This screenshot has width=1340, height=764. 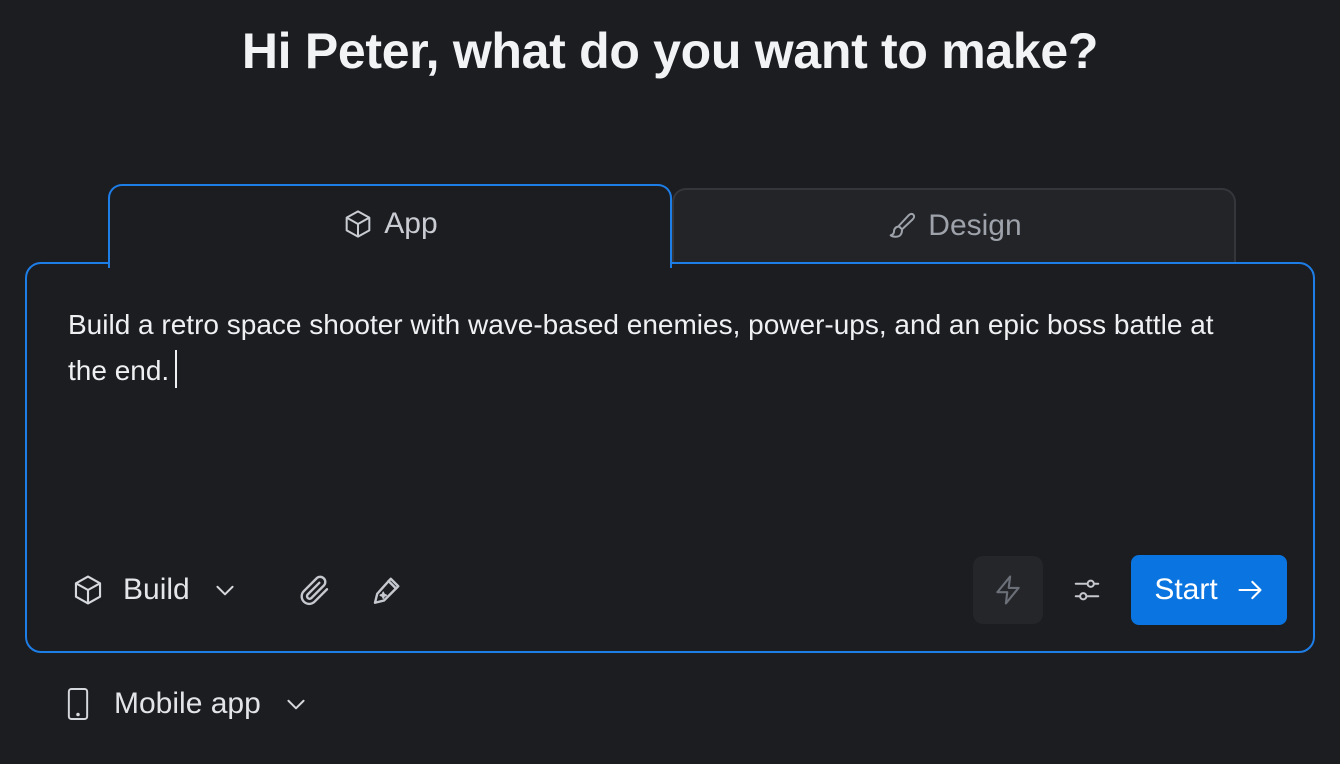 I want to click on magic-pen-icon, so click(x=387, y=590).